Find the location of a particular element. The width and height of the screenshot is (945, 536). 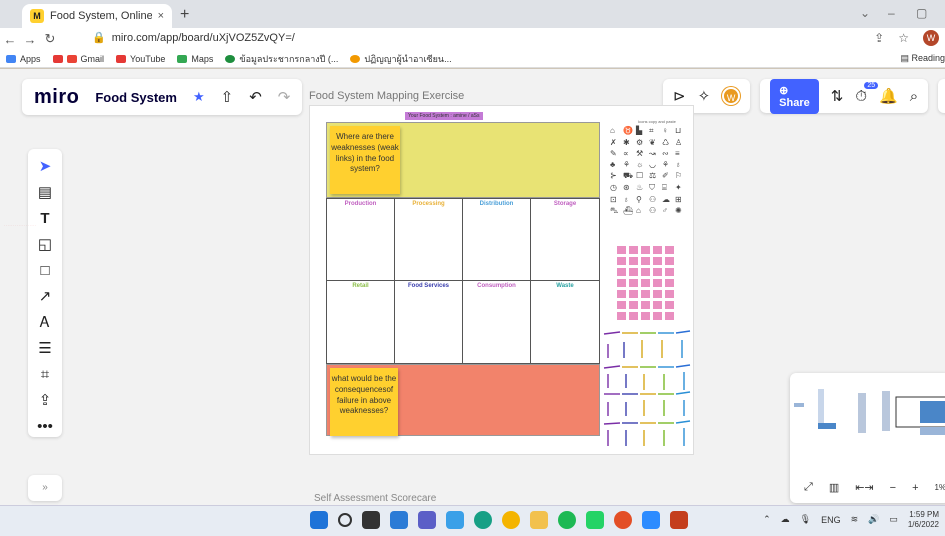

map-toggle-icon: ▥ is located at coordinates (834, 487).